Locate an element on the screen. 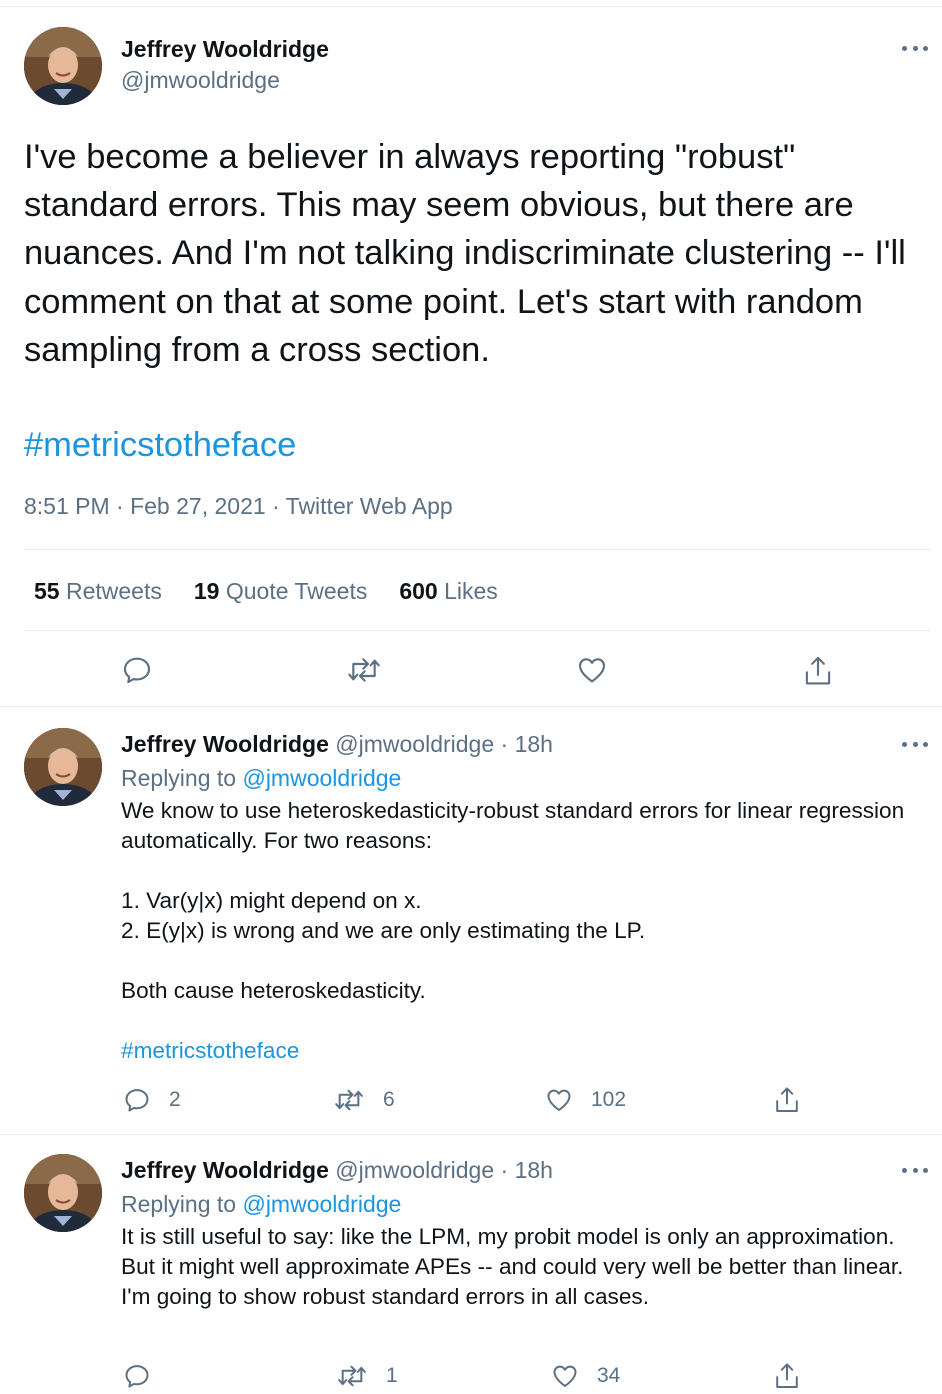  retweet-button: 6 is located at coordinates (364, 1100).